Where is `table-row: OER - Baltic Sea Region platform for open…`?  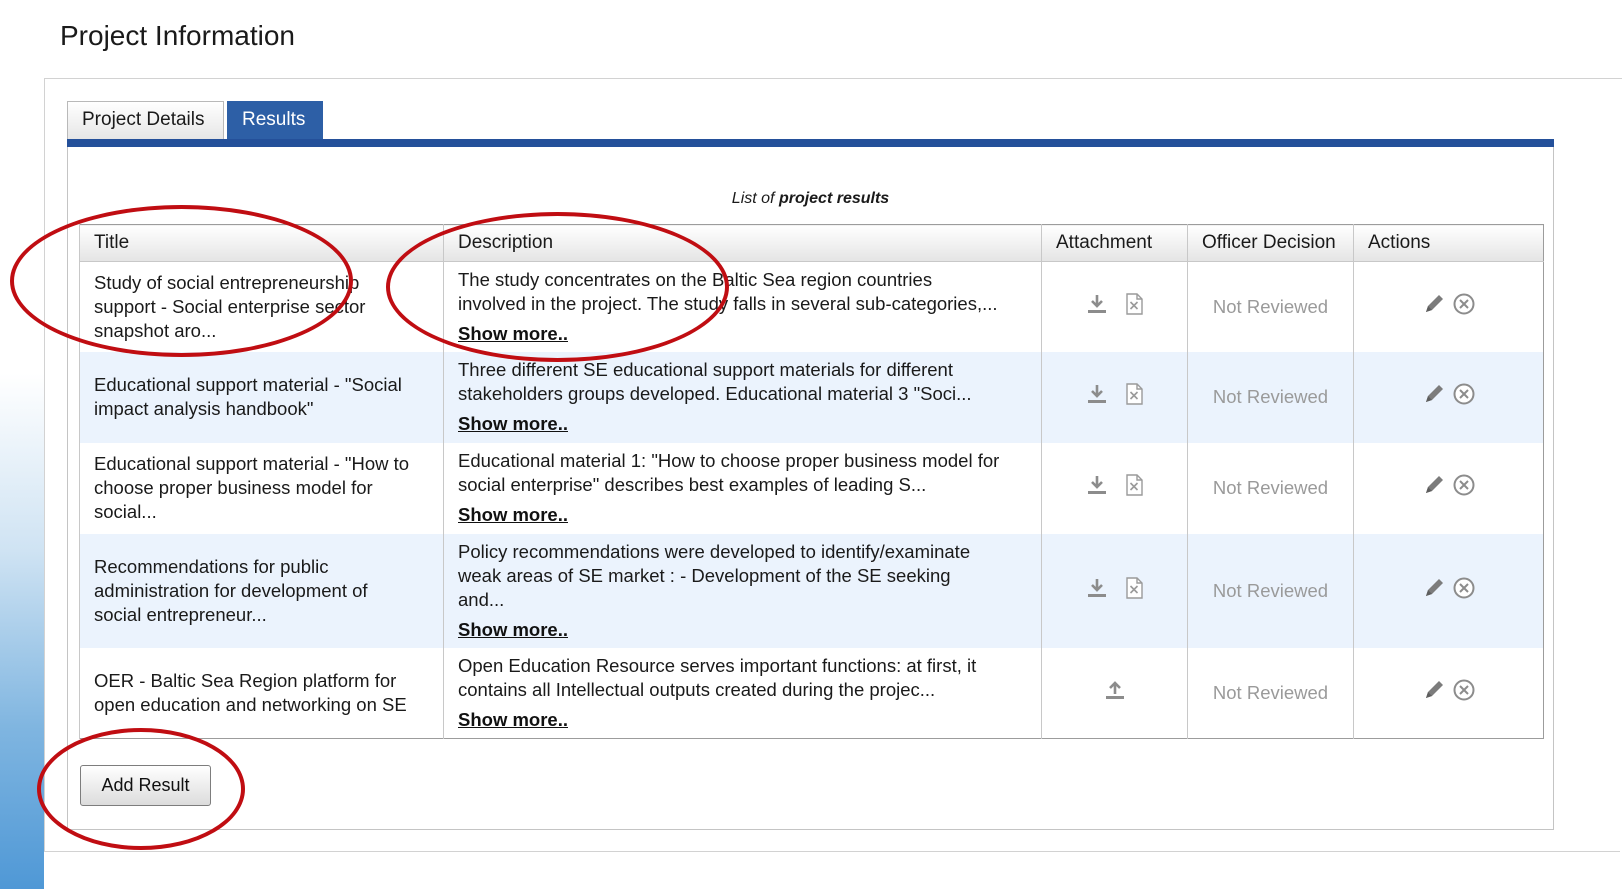 table-row: OER - Baltic Sea Region platform for open… is located at coordinates (811, 693).